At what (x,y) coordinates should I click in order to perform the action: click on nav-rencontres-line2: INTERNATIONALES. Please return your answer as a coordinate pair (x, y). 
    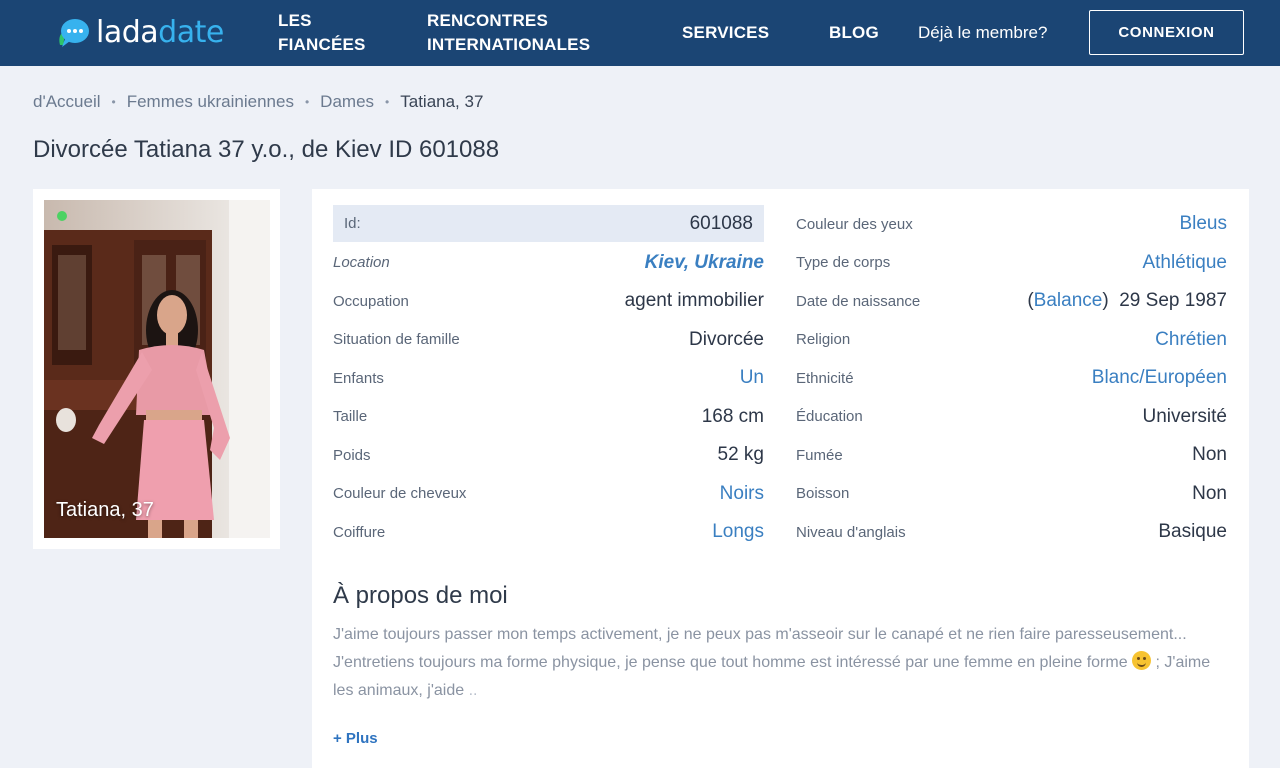
    Looking at the image, I should click on (509, 44).